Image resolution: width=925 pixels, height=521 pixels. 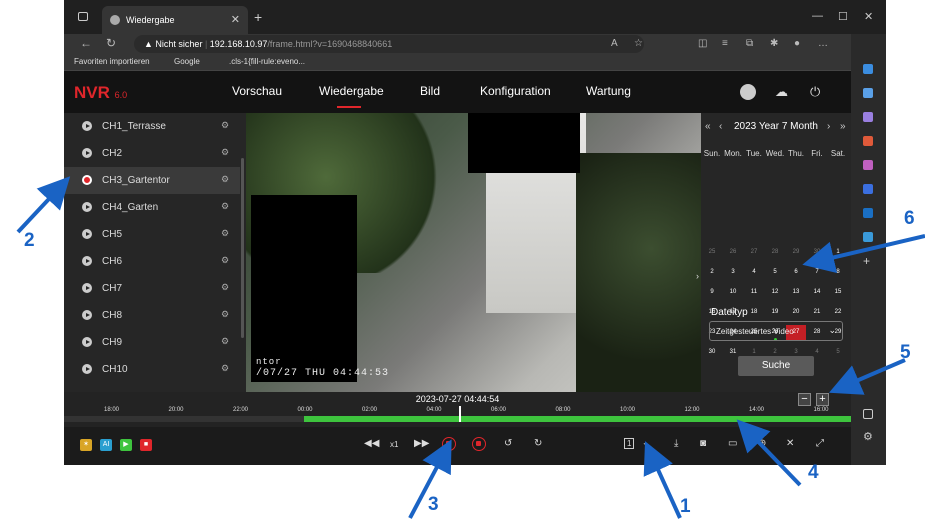 I want to click on annotation-label-5: 5, so click(x=905, y=352).